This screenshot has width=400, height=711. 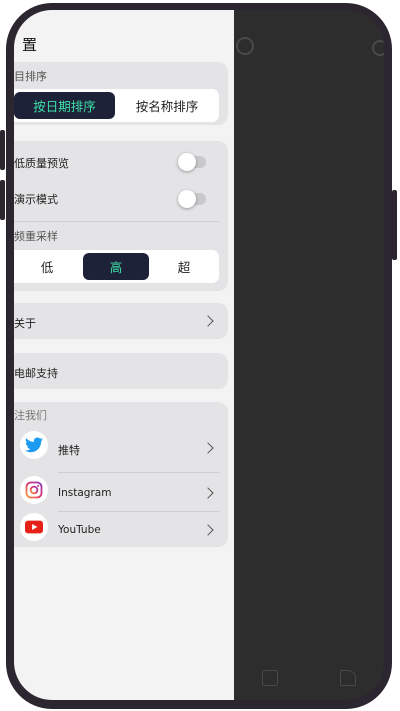 I want to click on instagram-icon, so click(x=34, y=490).